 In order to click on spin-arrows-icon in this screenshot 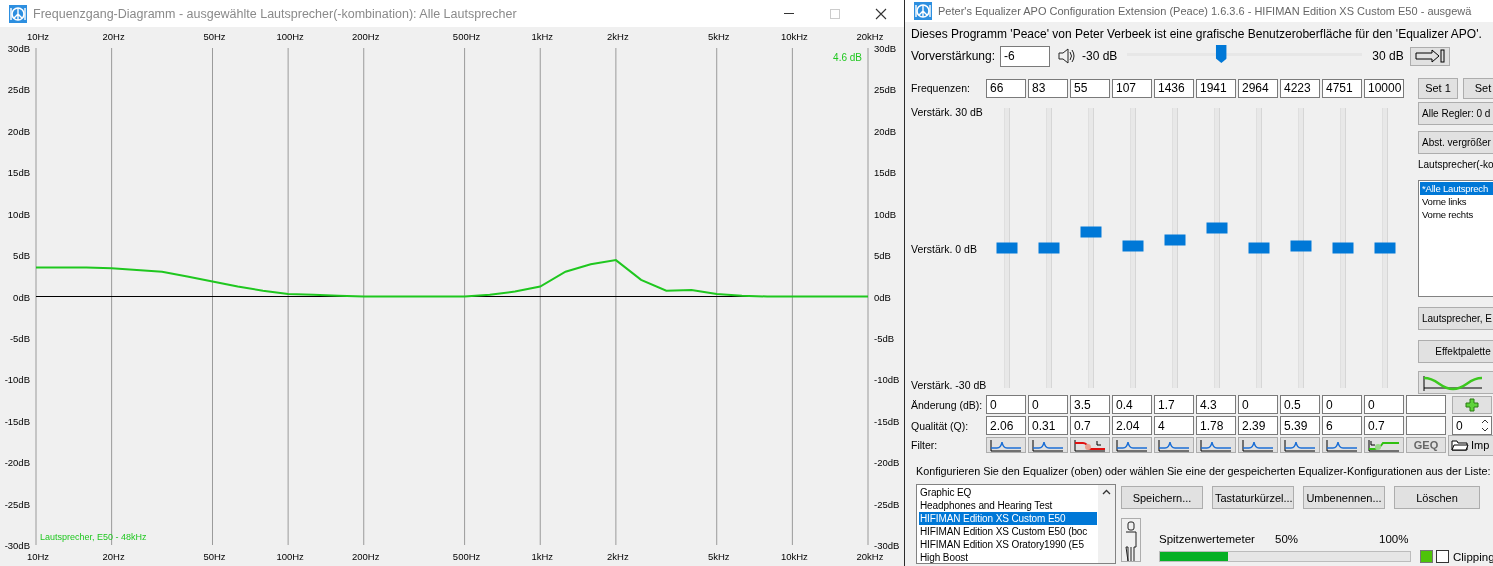, I will do `click(1485, 425)`.